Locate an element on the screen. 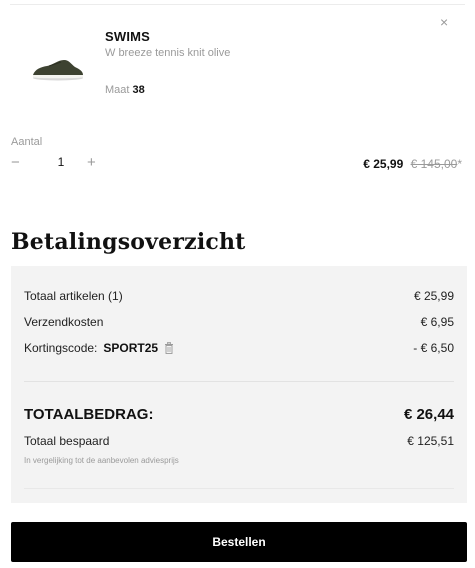  discount-code-wrap: Kortingscode: SPORT25 is located at coordinates (99, 348).